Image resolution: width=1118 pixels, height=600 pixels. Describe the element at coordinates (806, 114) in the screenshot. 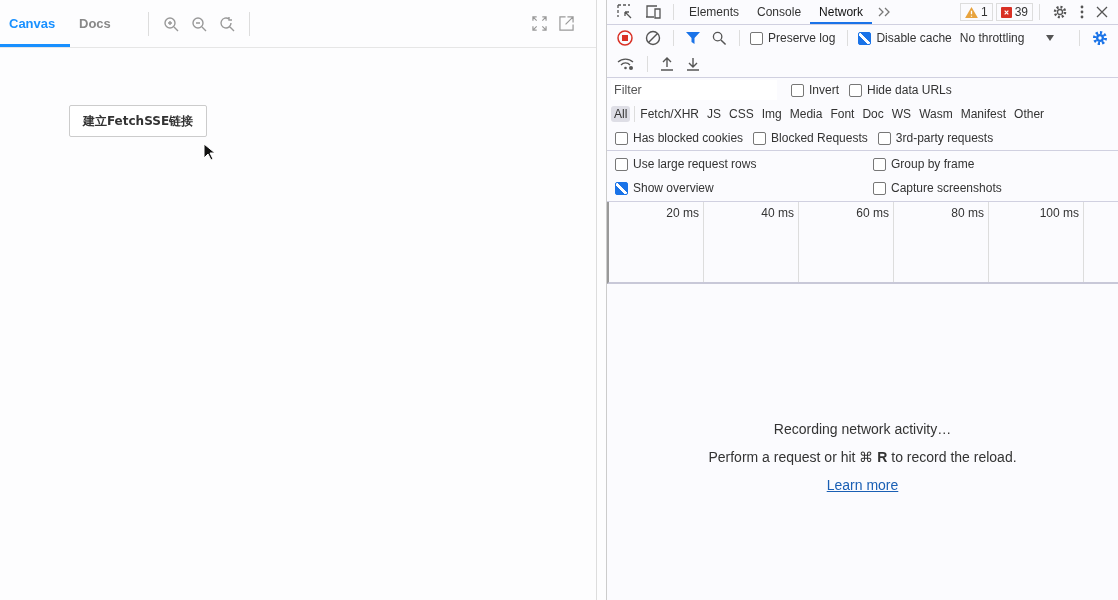

I see `request-type-filter: Media` at that location.